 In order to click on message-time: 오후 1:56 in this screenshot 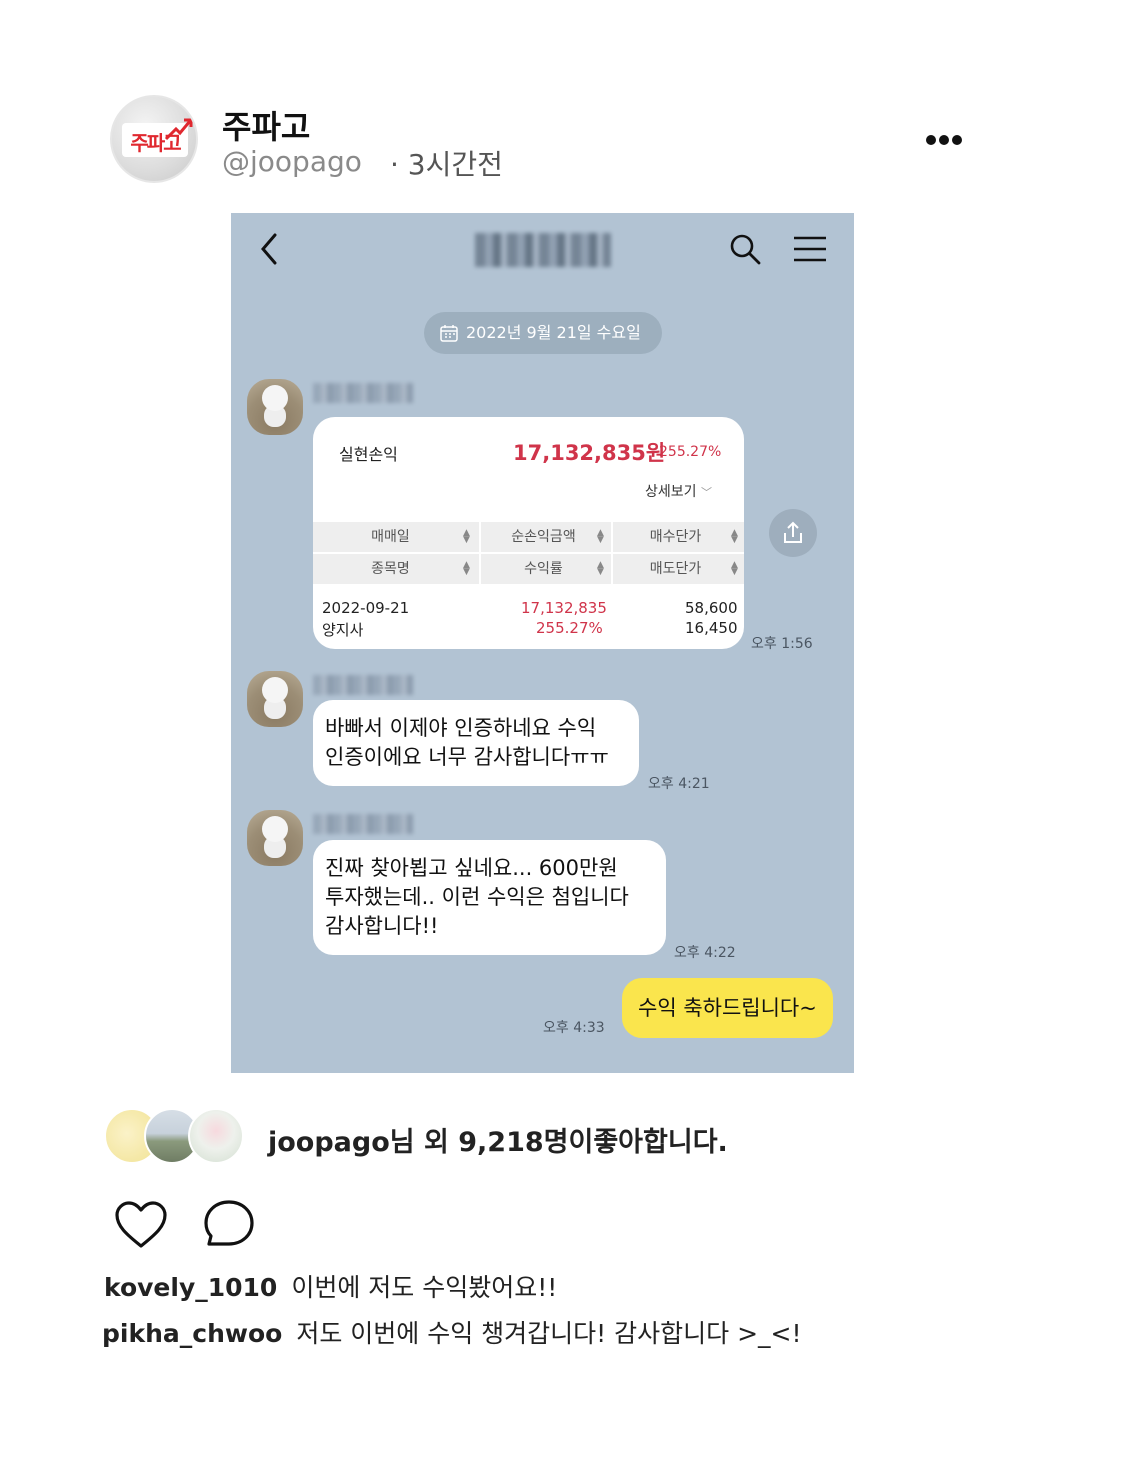, I will do `click(782, 644)`.